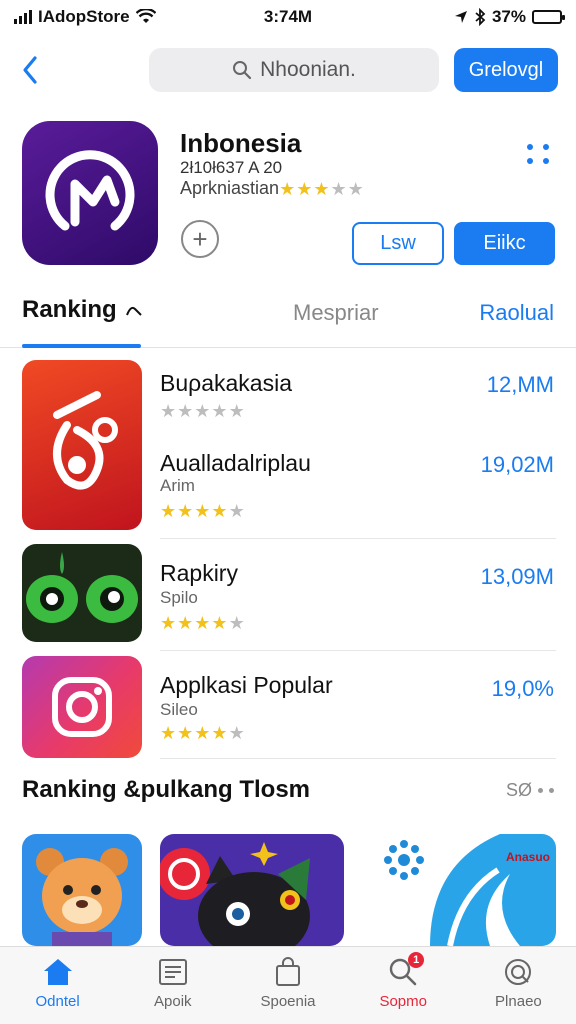  What do you see at coordinates (82, 707) in the screenshot?
I see `app-icon-camera` at bounding box center [82, 707].